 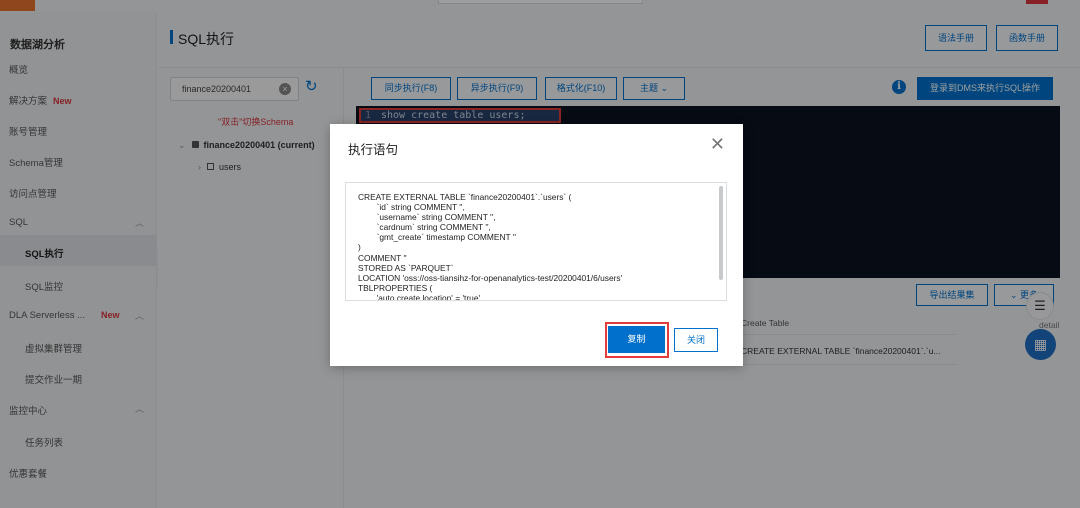 What do you see at coordinates (373, 150) in the screenshot?
I see `dialog-title: 执行语句` at bounding box center [373, 150].